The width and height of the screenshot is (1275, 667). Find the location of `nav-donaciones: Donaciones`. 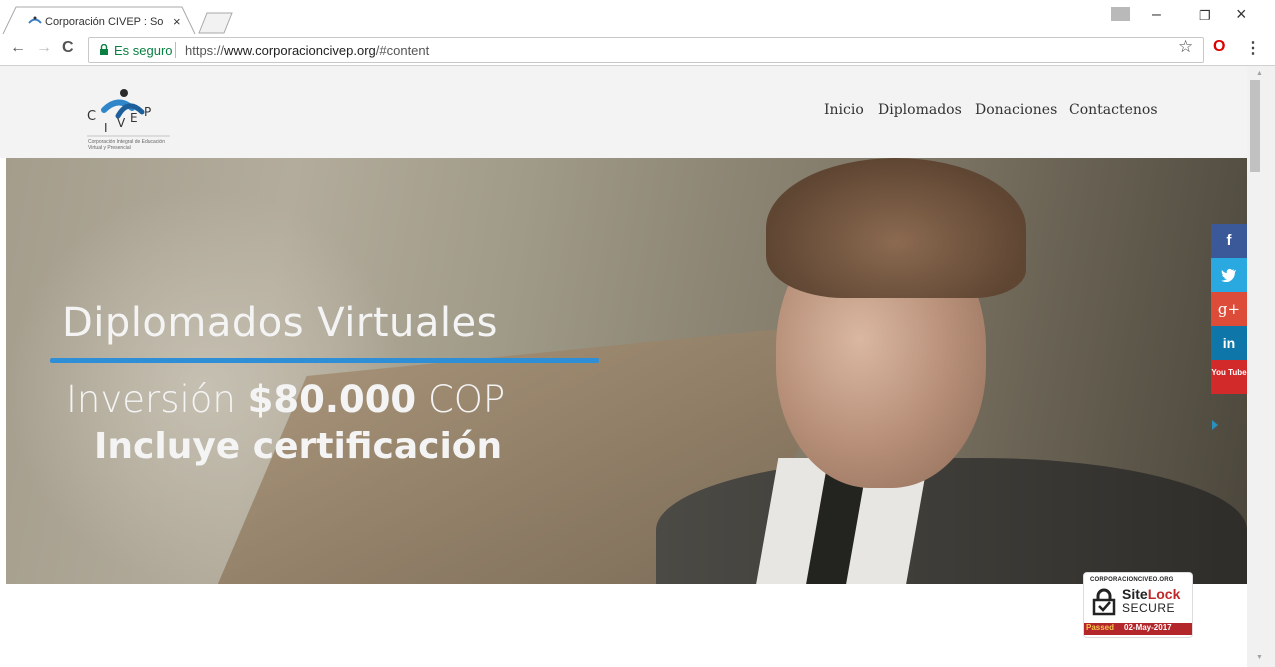

nav-donaciones: Donaciones is located at coordinates (1016, 110).